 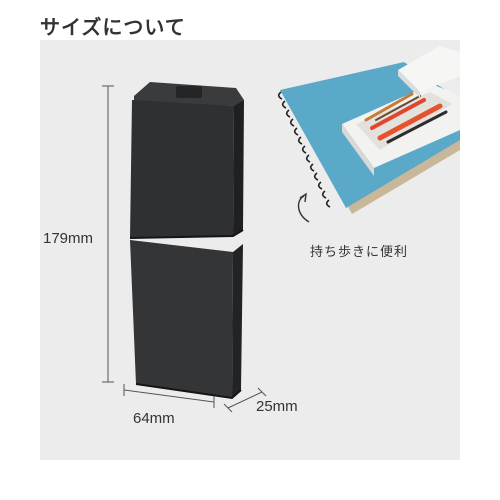 I want to click on height-dimension-line, so click(x=108, y=234).